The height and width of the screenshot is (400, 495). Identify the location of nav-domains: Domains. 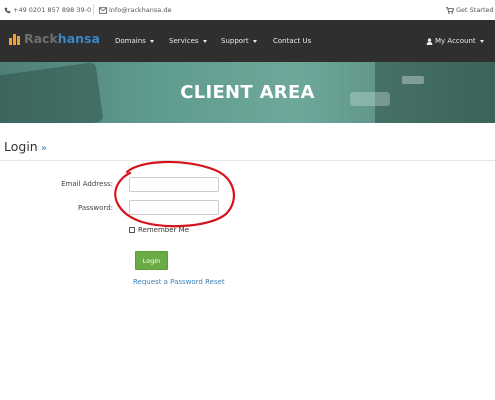
(134, 41).